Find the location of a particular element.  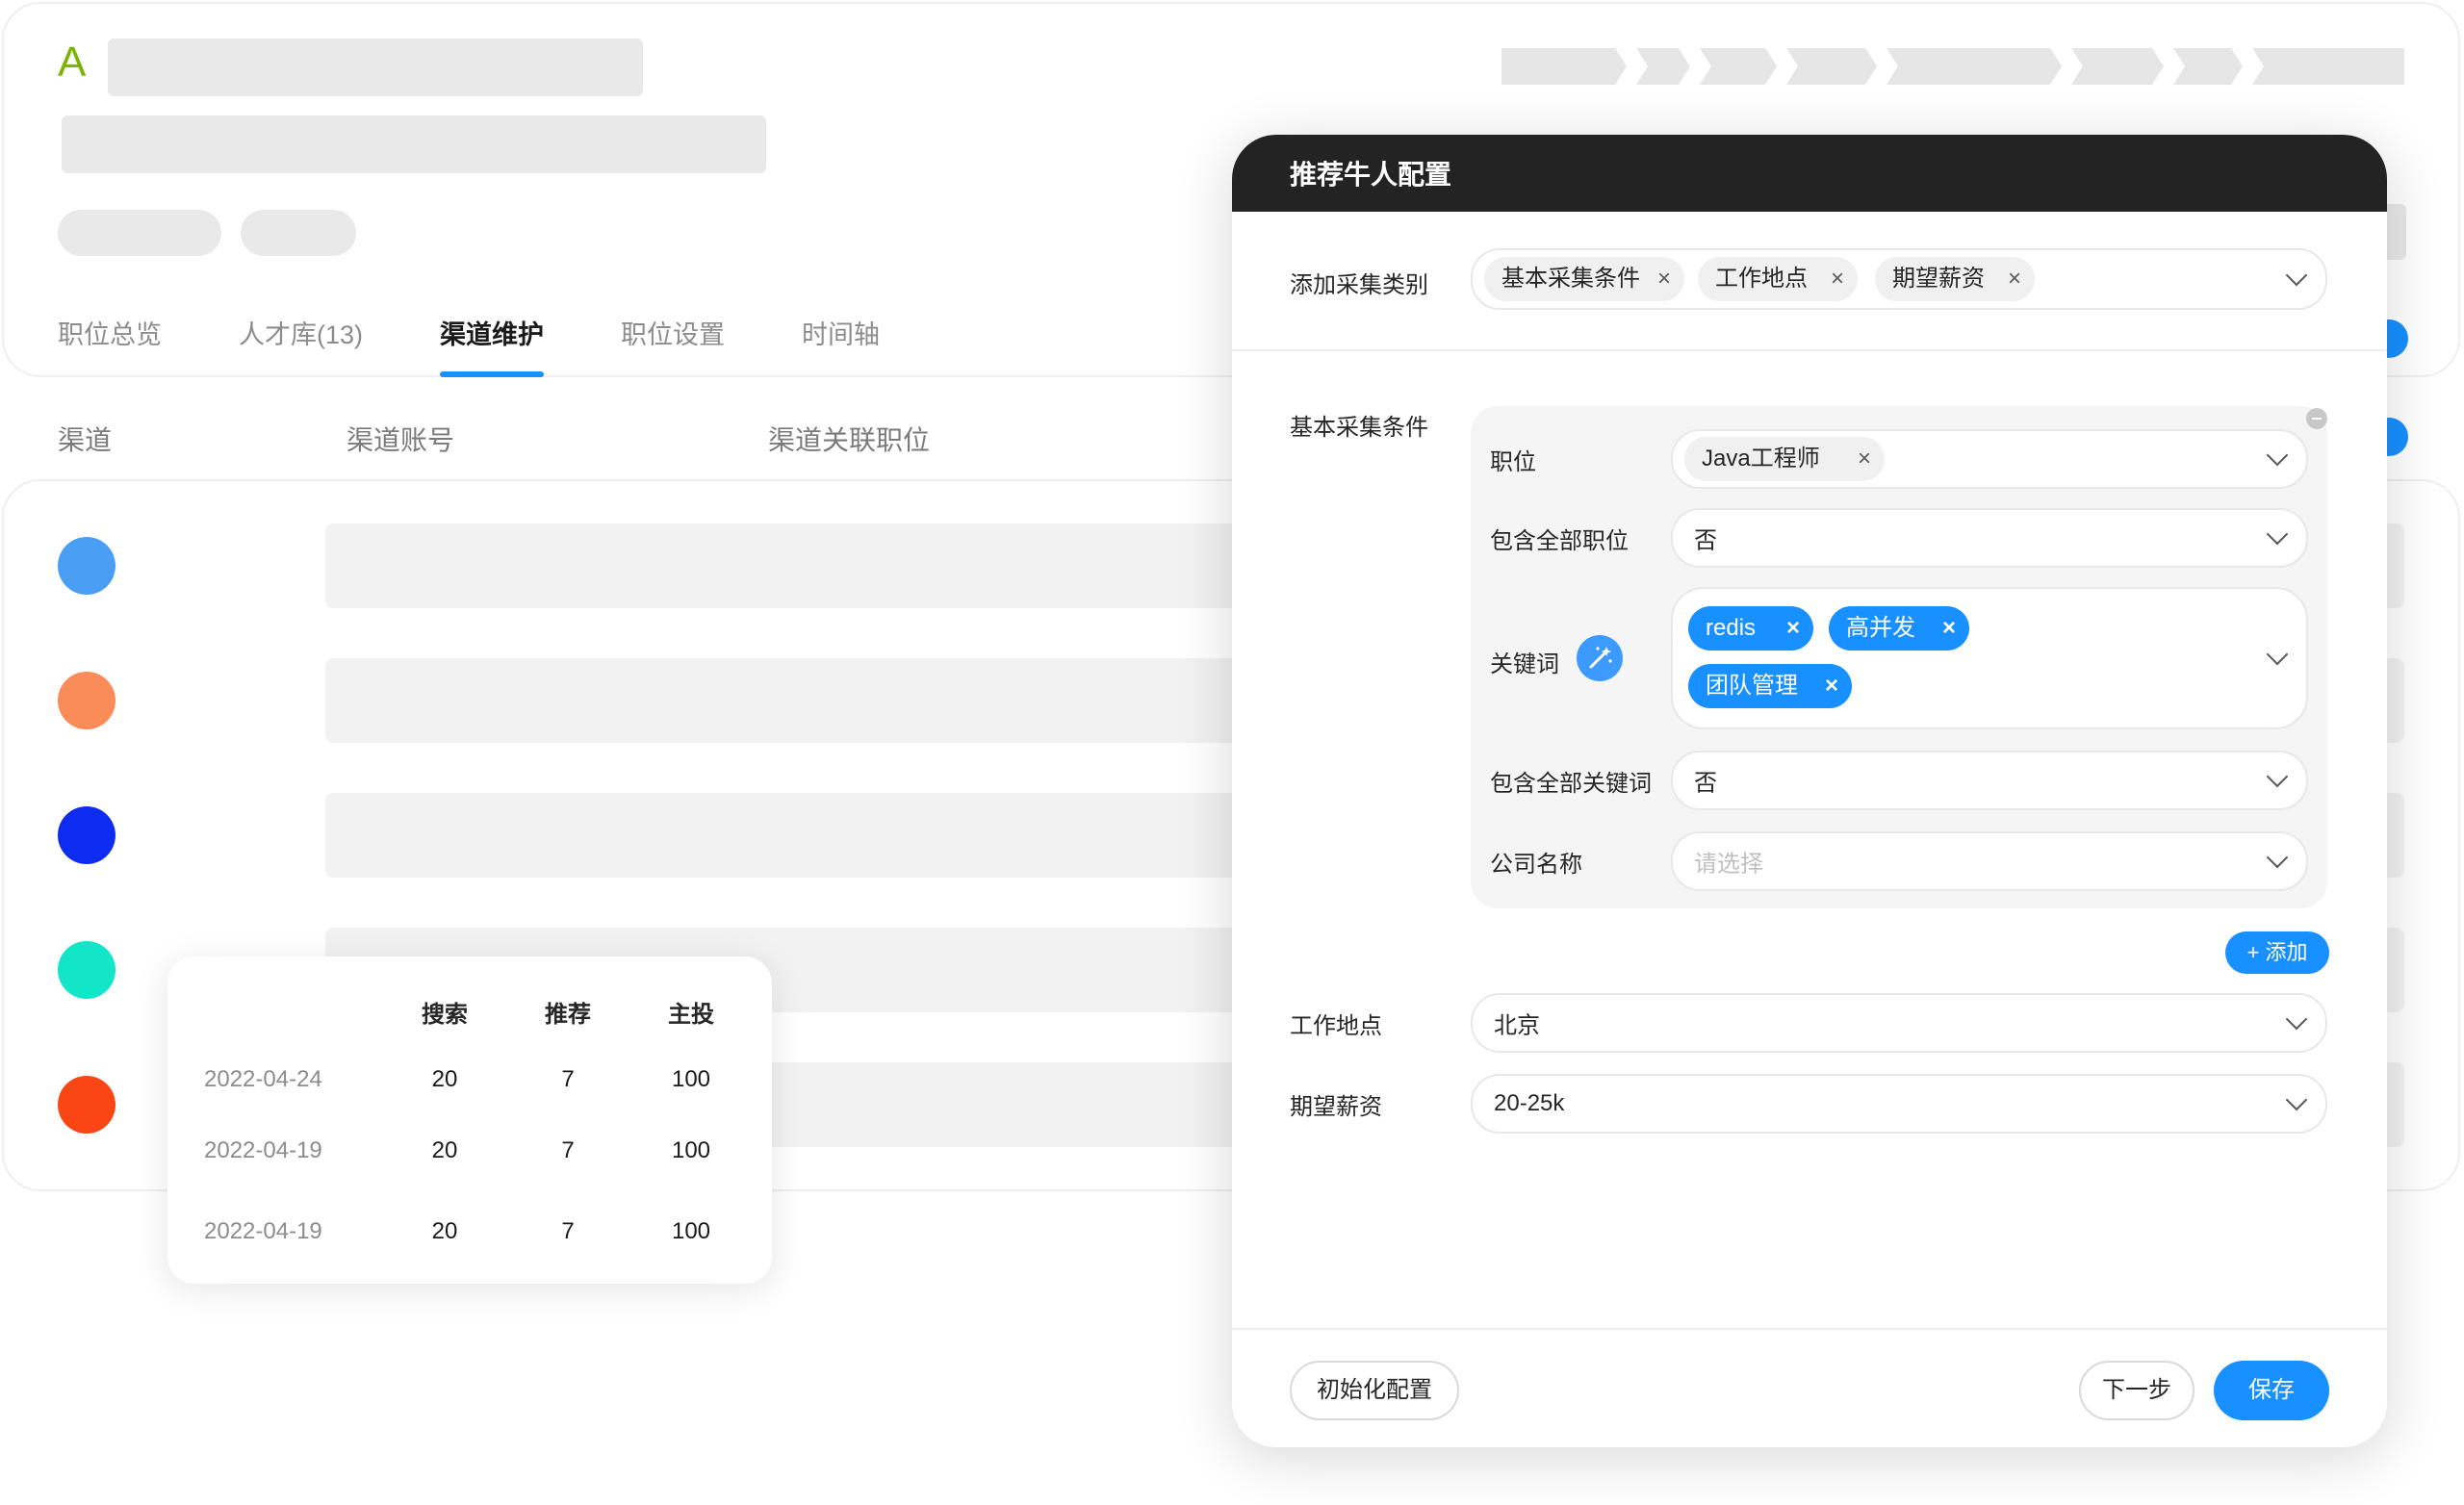

tab-position-settings: 职位设置 is located at coordinates (673, 346).